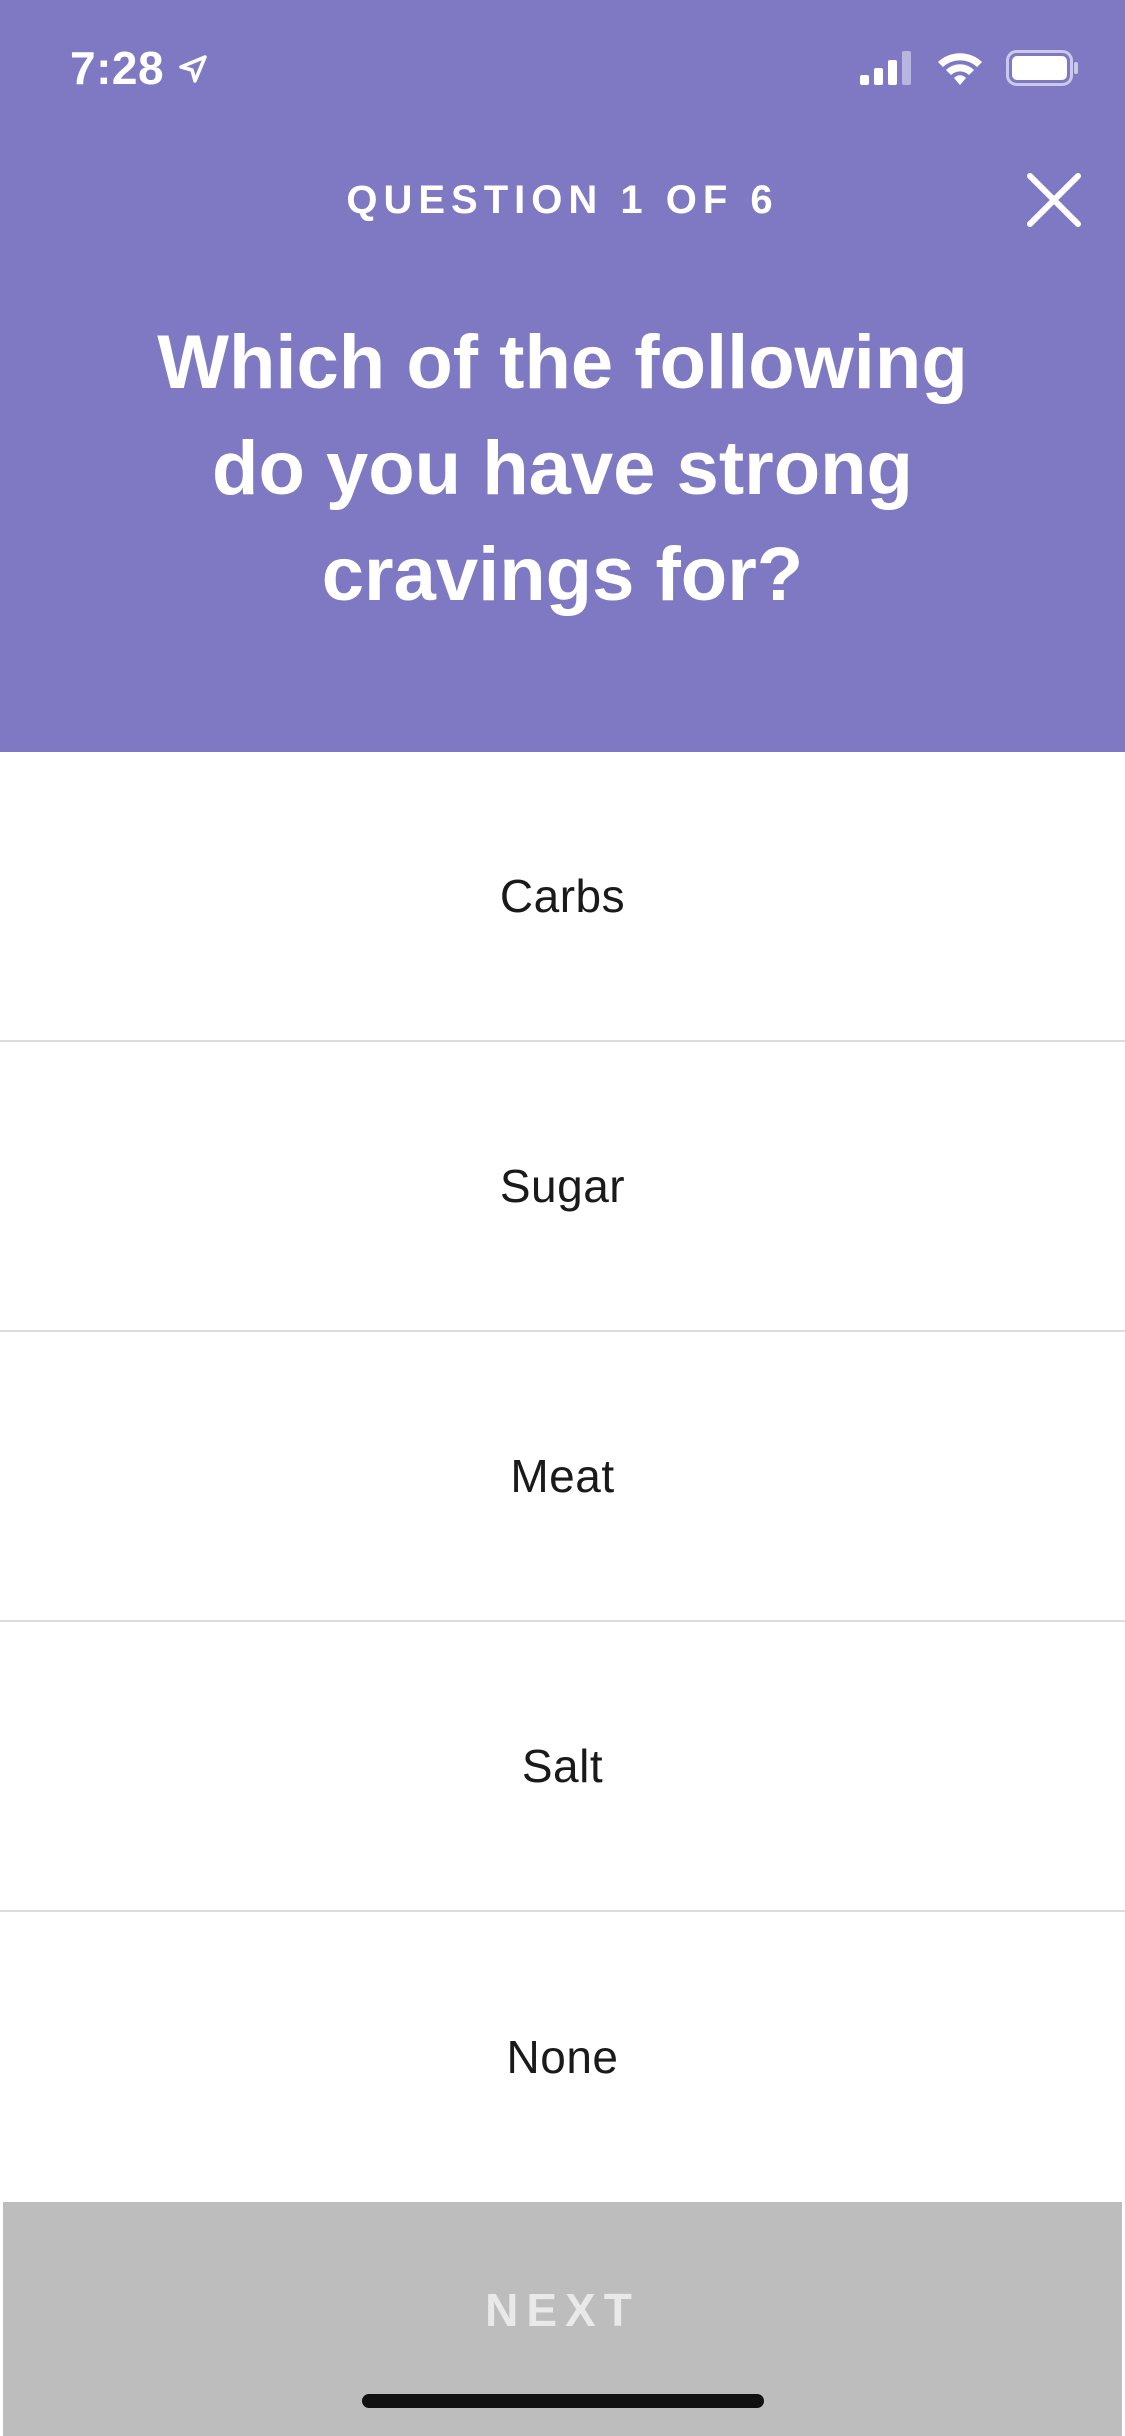  I want to click on close-button, so click(1054, 200).